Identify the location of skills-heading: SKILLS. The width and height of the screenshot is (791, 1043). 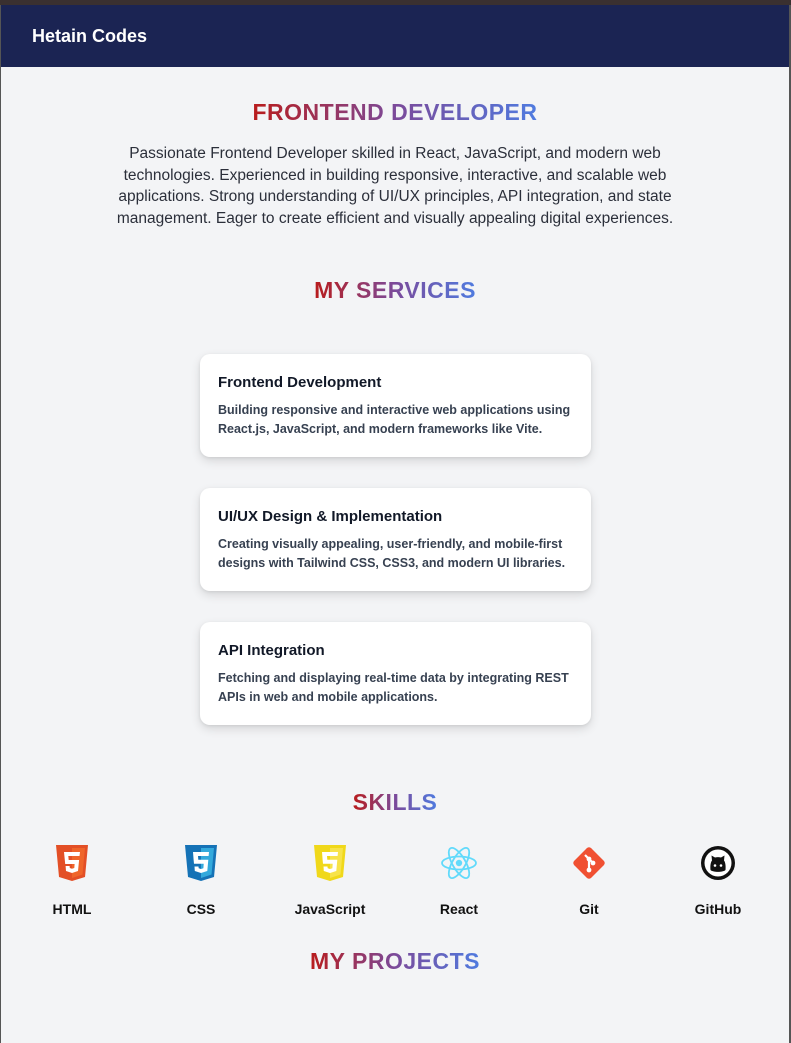
(395, 802).